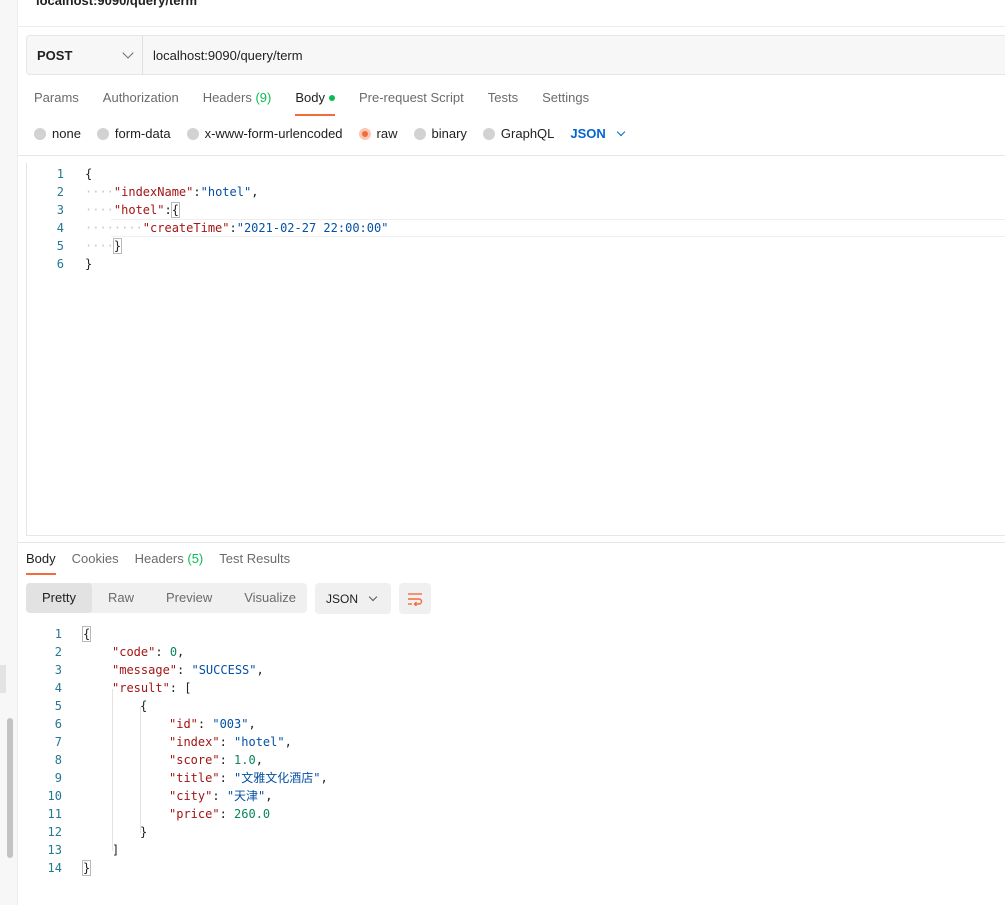  Describe the element at coordinates (56, 103) in the screenshot. I see `tab-params: Params` at that location.